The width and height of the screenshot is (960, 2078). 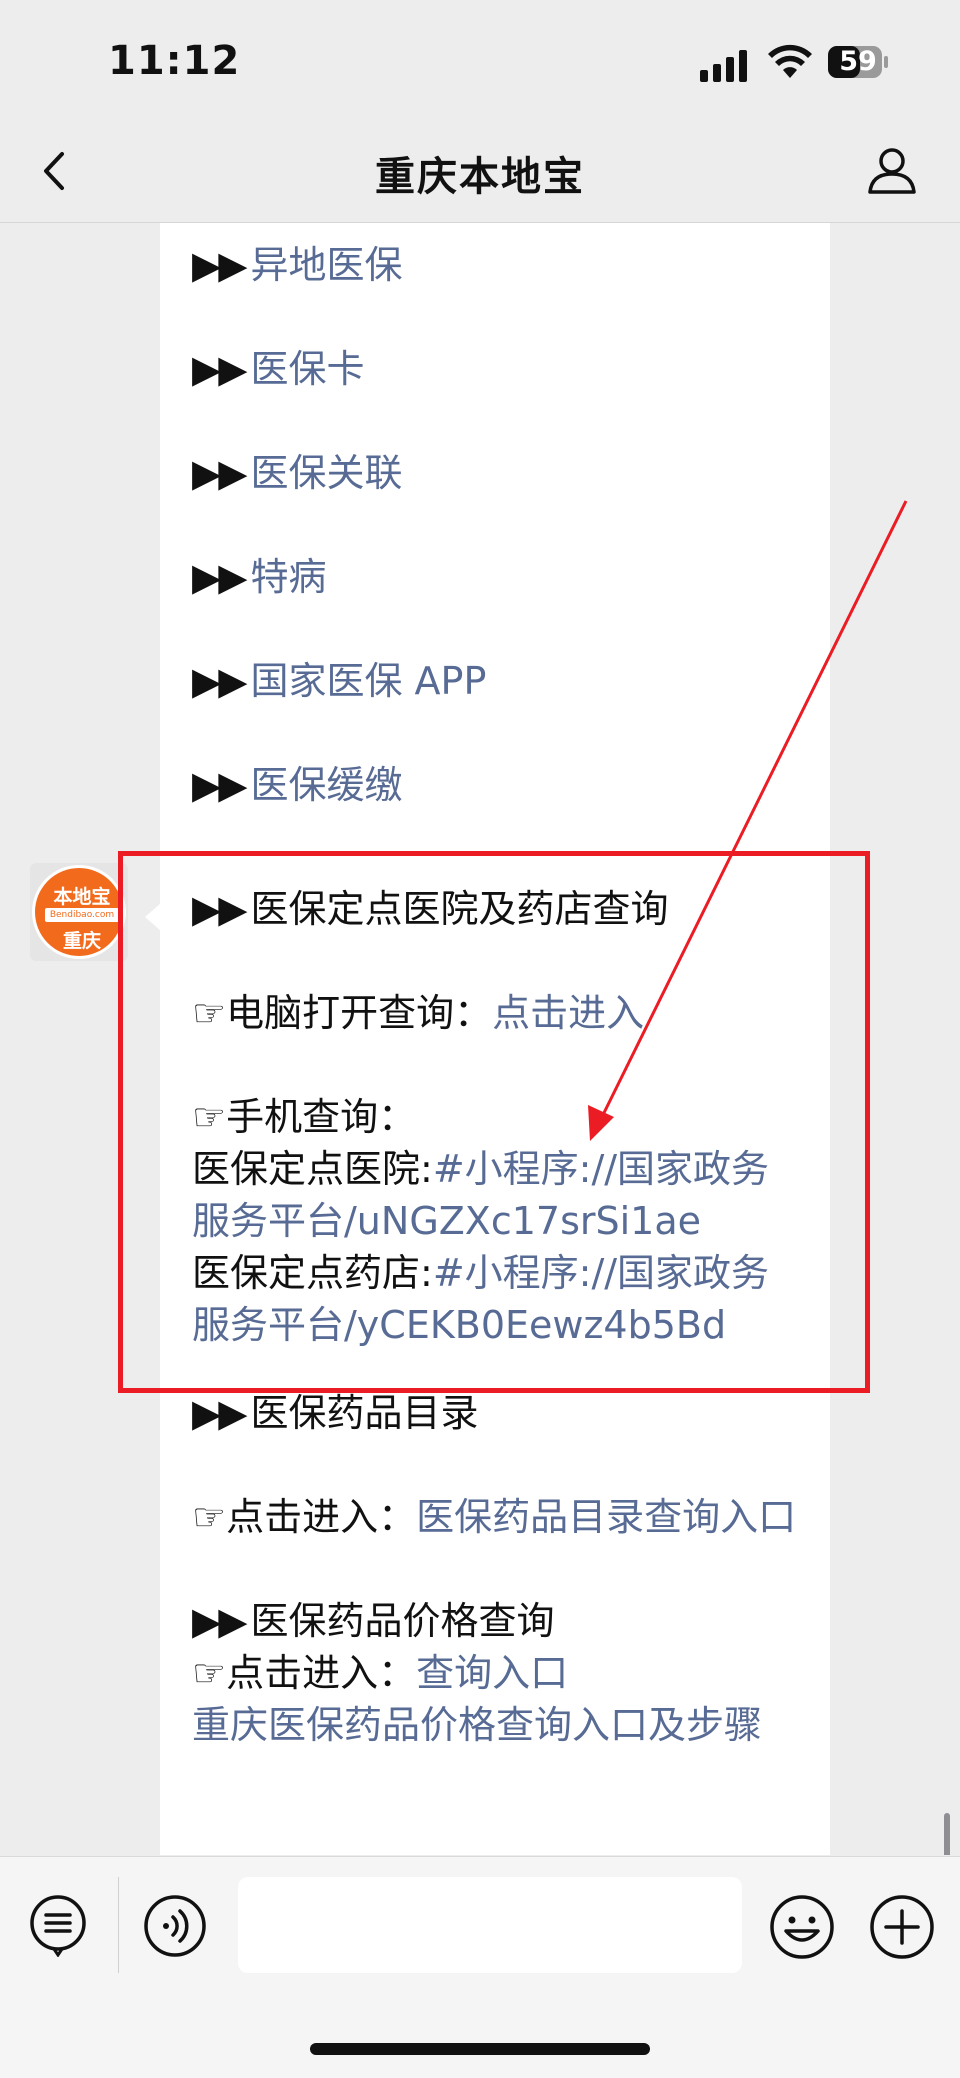 I want to click on catalog-link: 医保药品目录查询入口, so click(x=606, y=1517).